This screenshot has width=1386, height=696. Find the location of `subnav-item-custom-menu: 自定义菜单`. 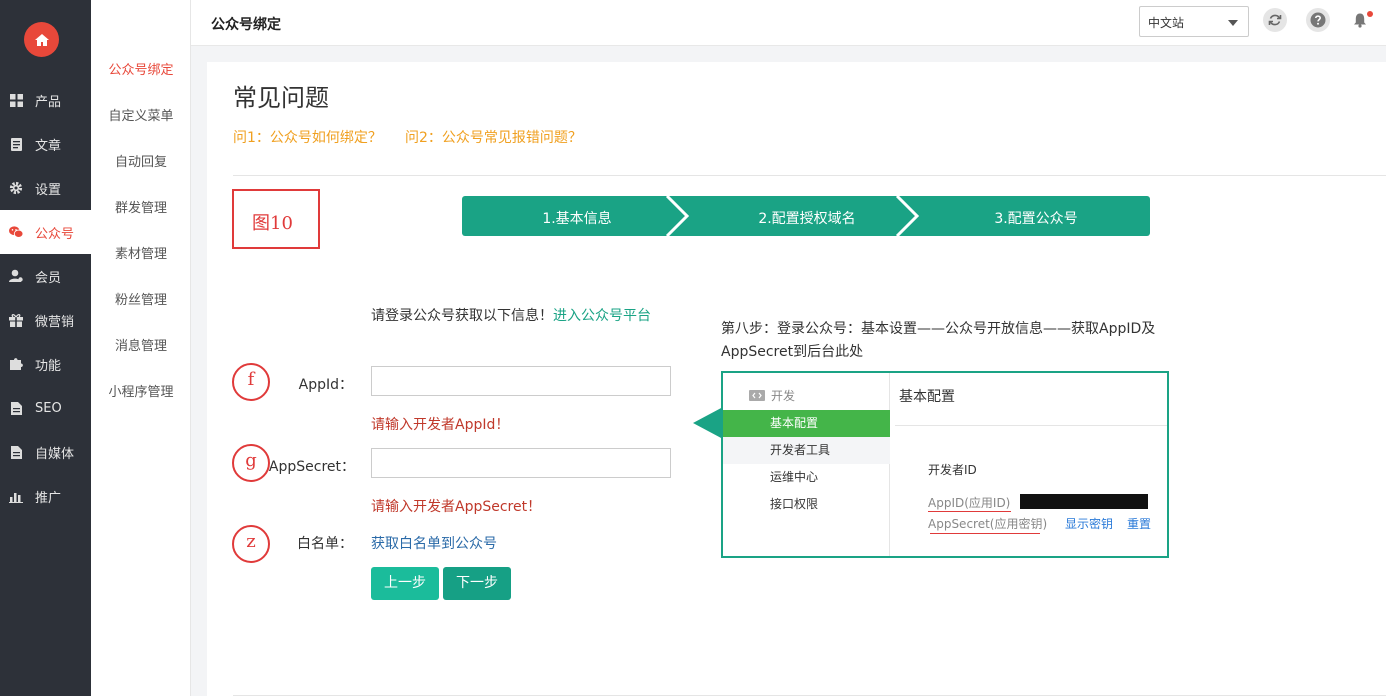

subnav-item-custom-menu: 自定义菜单 is located at coordinates (141, 114).